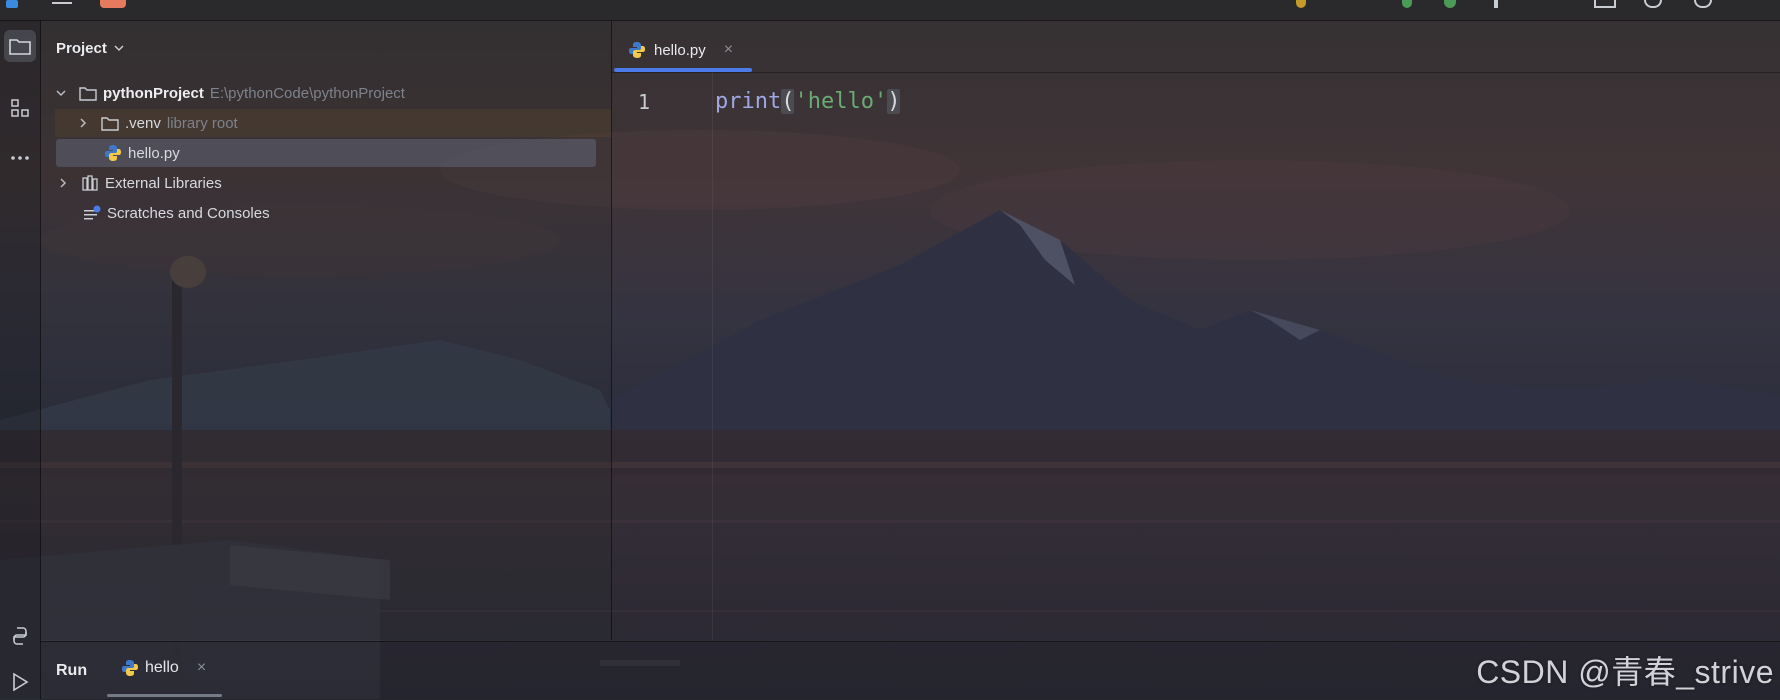  I want to click on run-tab-indicator, so click(164, 695).